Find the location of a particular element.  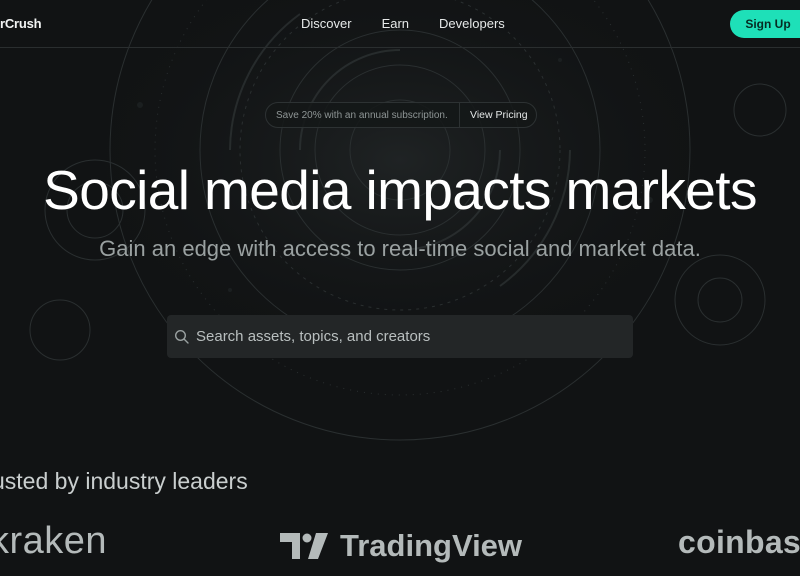

trusted-heading: usted by industry leaders is located at coordinates (124, 481).